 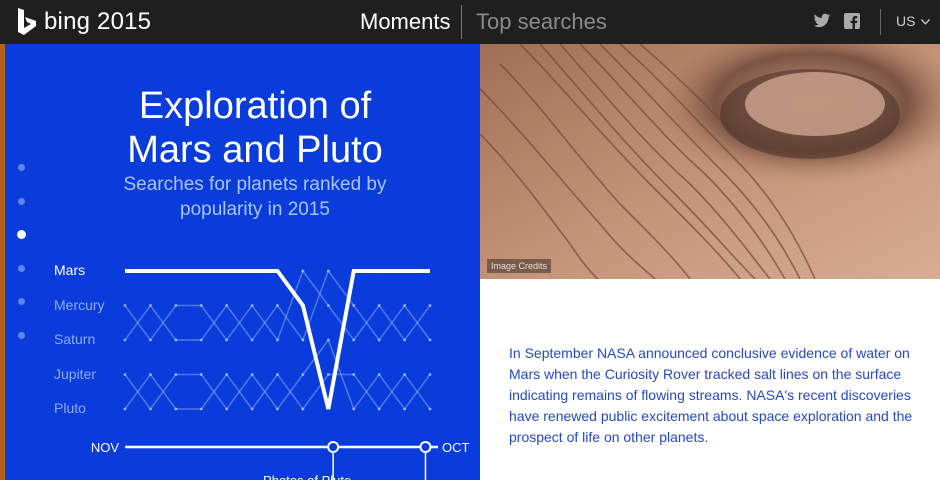 I want to click on region-label: US, so click(x=906, y=21).